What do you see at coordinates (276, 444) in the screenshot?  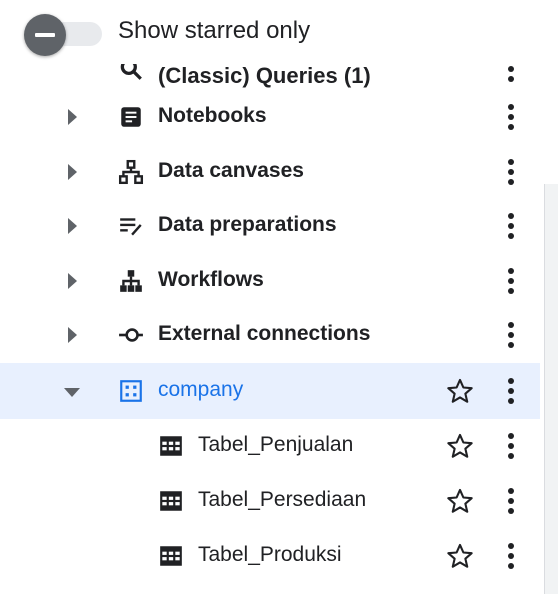 I see `tree-row-label: Tabel_Penjualan` at bounding box center [276, 444].